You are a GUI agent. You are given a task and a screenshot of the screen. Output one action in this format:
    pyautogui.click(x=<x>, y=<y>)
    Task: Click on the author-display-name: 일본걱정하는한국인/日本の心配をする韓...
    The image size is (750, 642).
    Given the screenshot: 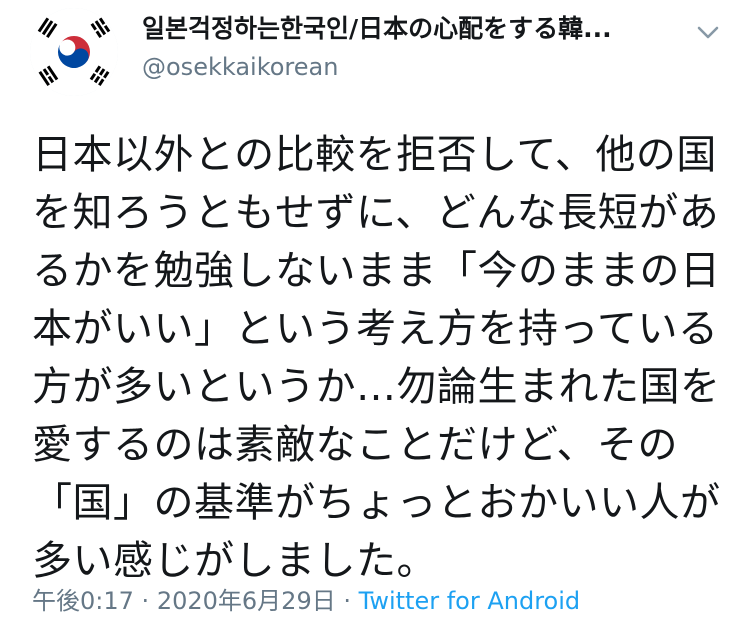 What is the action you would take?
    pyautogui.click(x=397, y=29)
    